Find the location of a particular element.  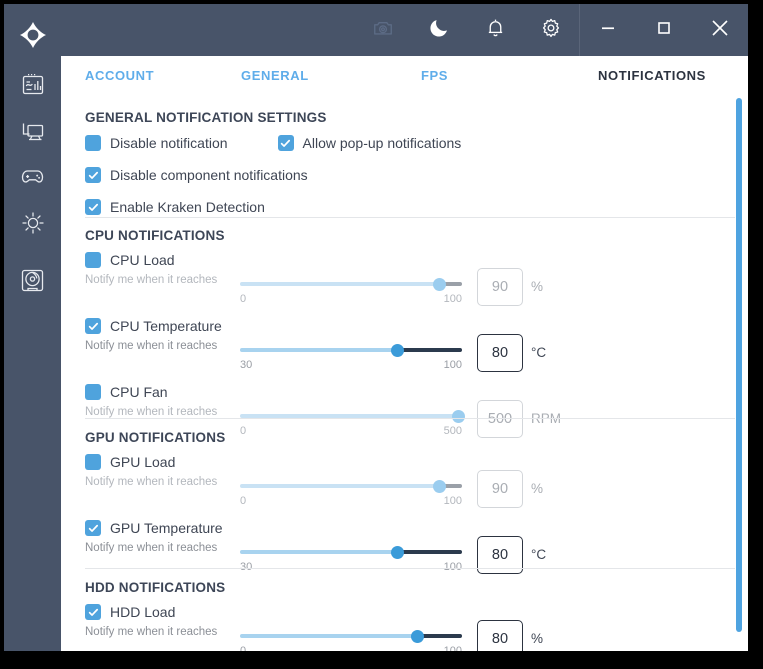

moon-icon is located at coordinates (439, 30).